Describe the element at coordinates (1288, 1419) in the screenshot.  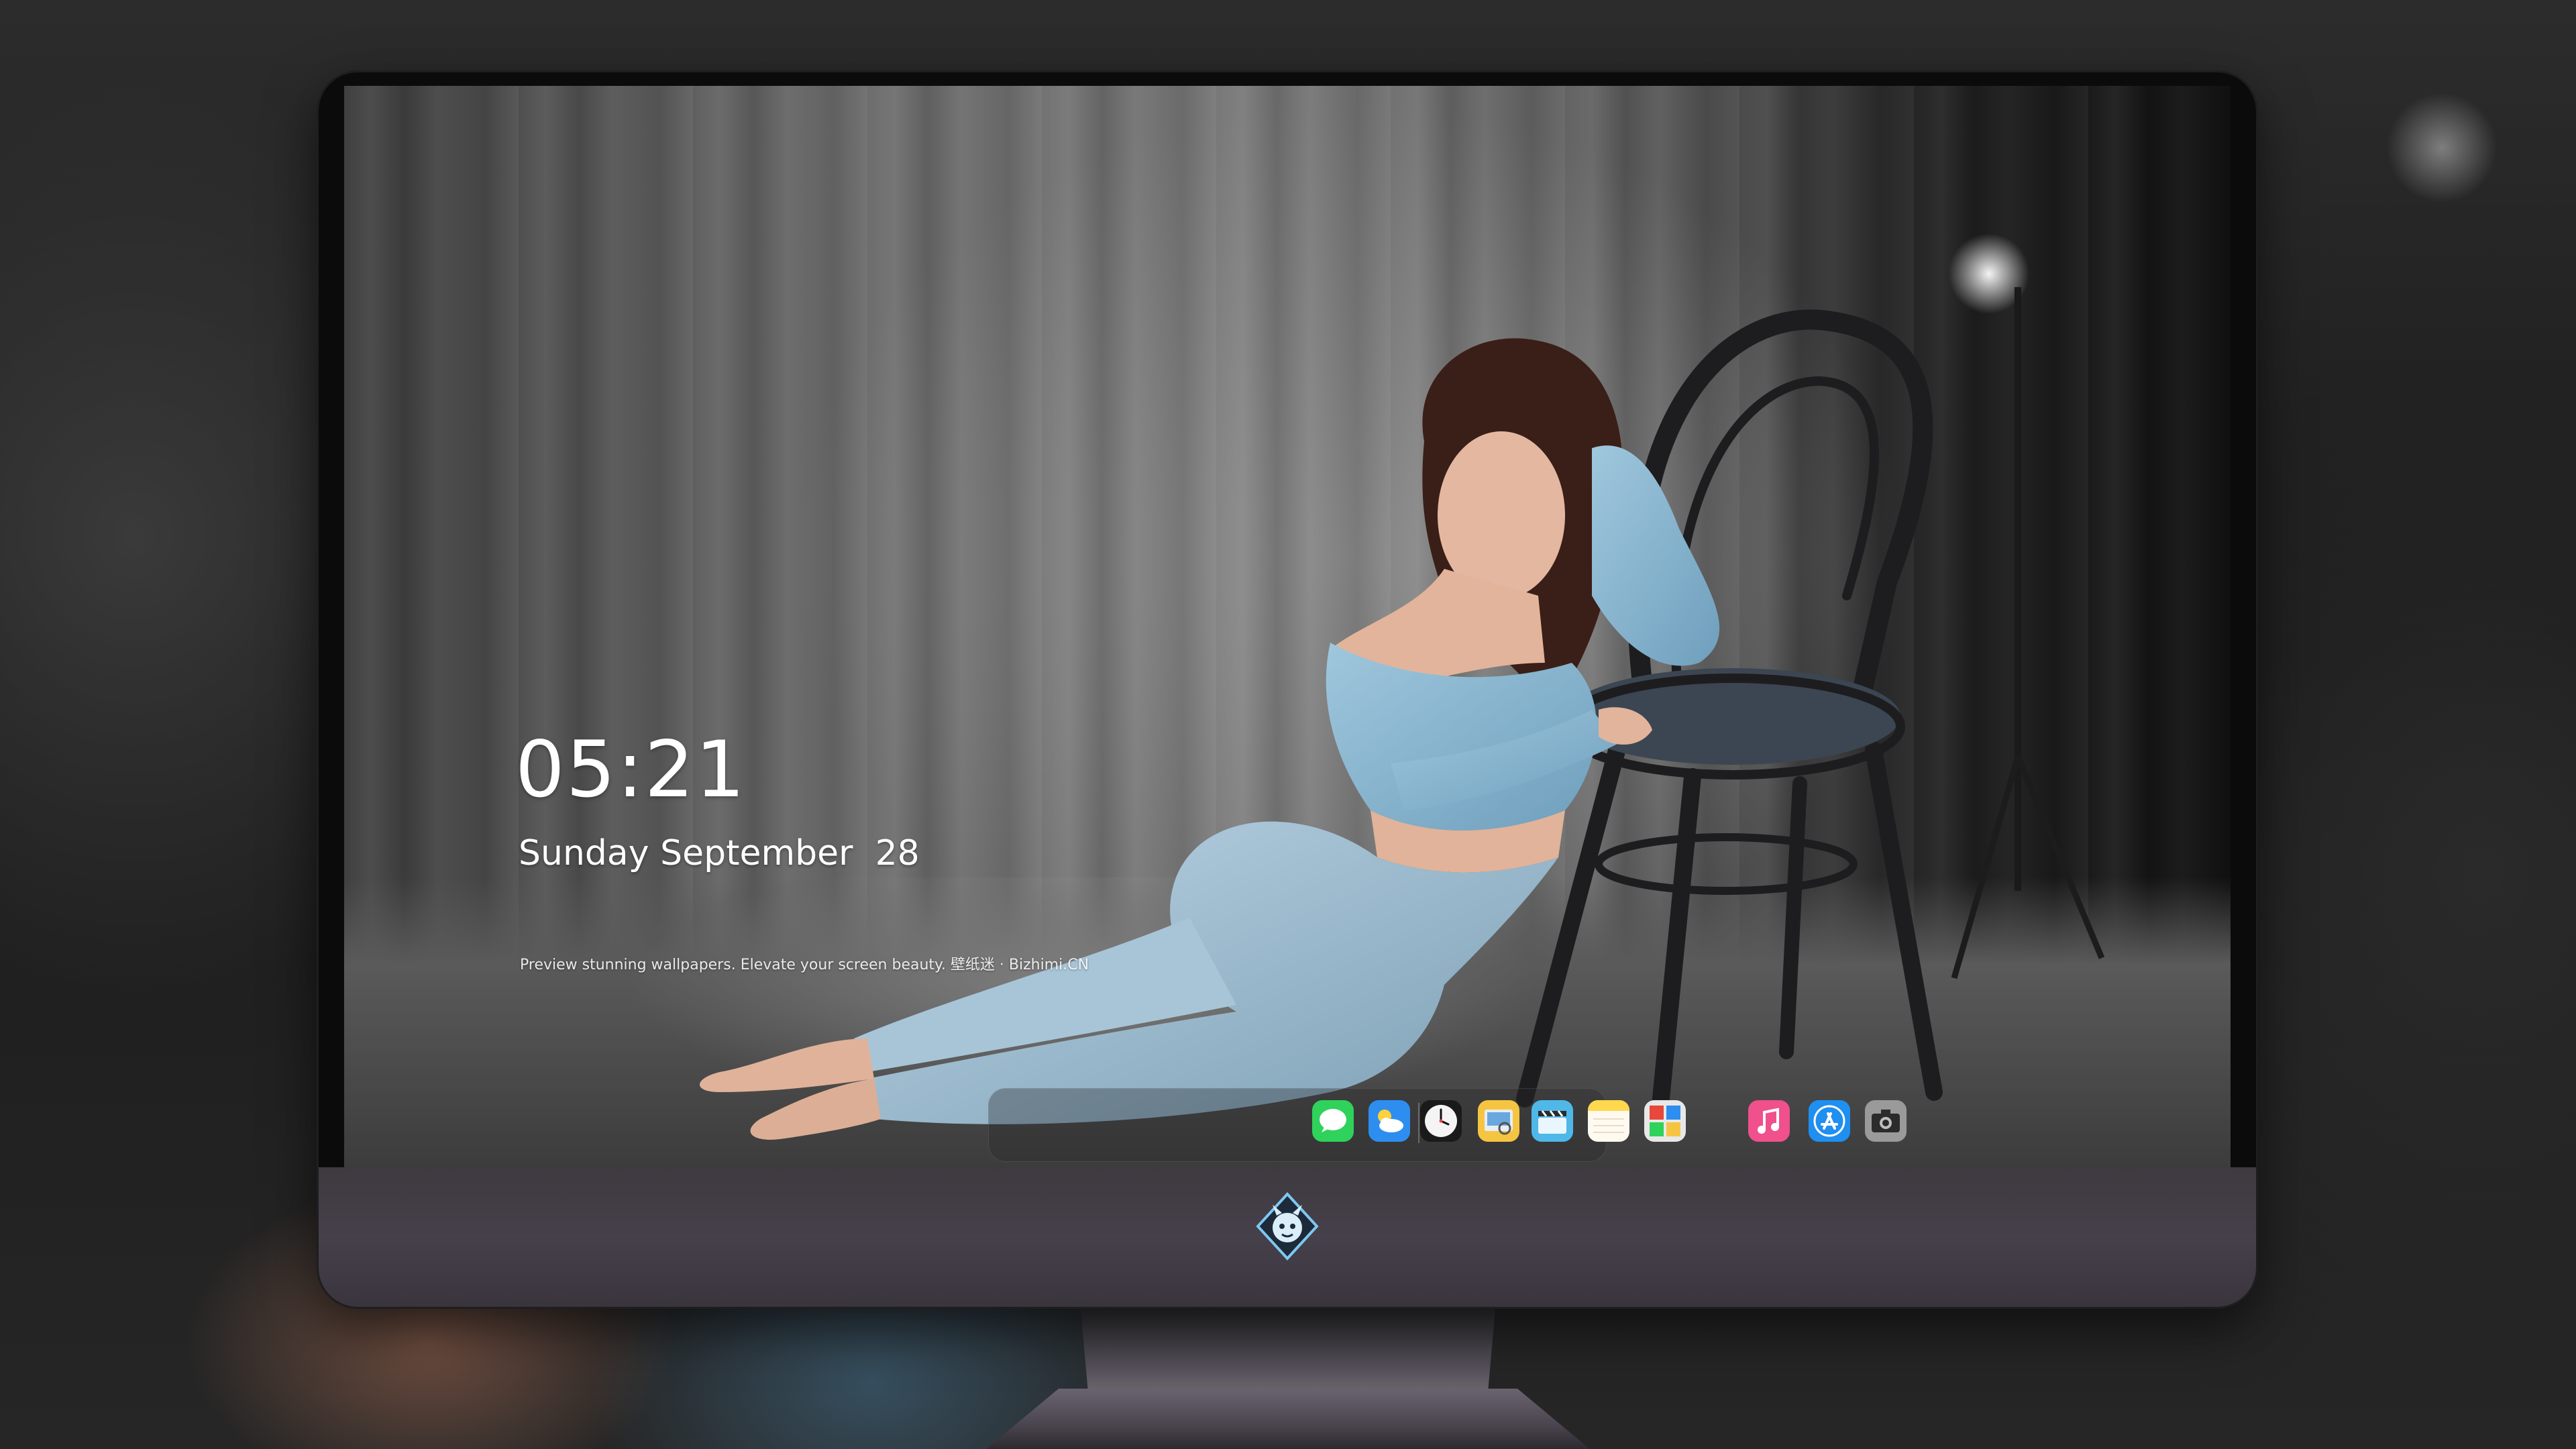
I see `monitor-stand-base` at that location.